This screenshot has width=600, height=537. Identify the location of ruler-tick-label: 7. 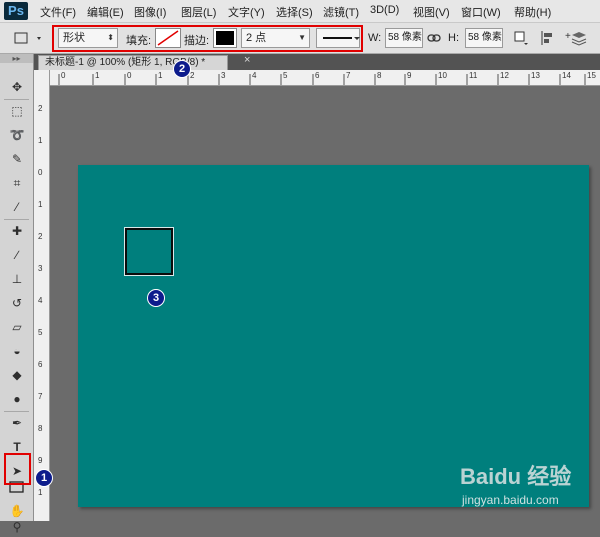
(40, 396).